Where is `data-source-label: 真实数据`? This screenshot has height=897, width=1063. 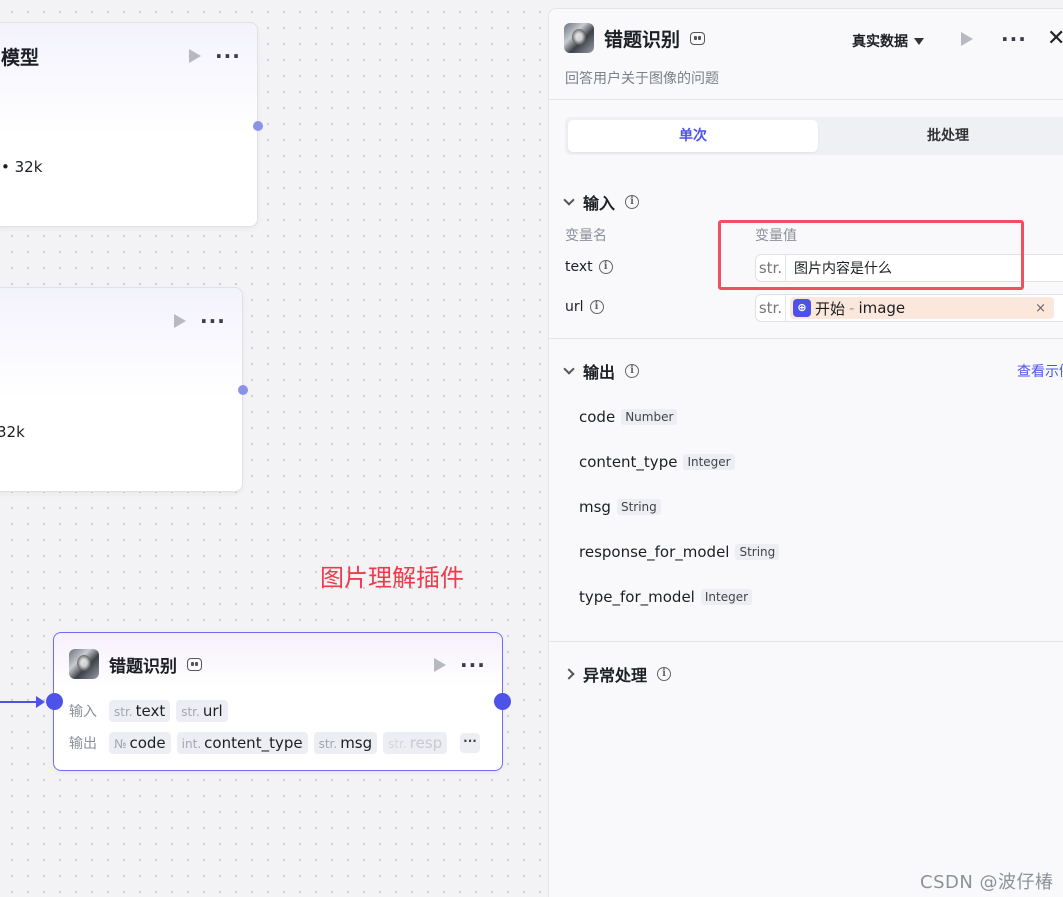
data-source-label: 真实数据 is located at coordinates (880, 42).